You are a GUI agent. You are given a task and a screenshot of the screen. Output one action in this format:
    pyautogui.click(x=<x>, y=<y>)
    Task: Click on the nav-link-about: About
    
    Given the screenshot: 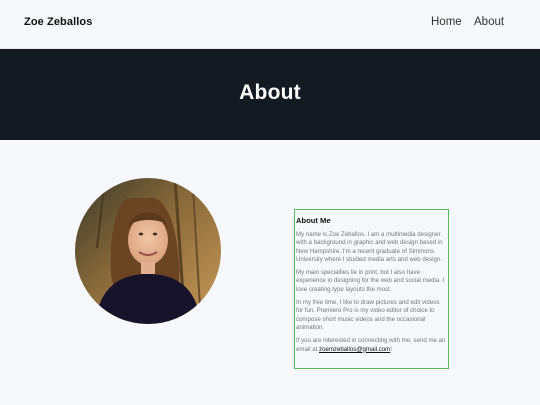 What is the action you would take?
    pyautogui.click(x=489, y=22)
    